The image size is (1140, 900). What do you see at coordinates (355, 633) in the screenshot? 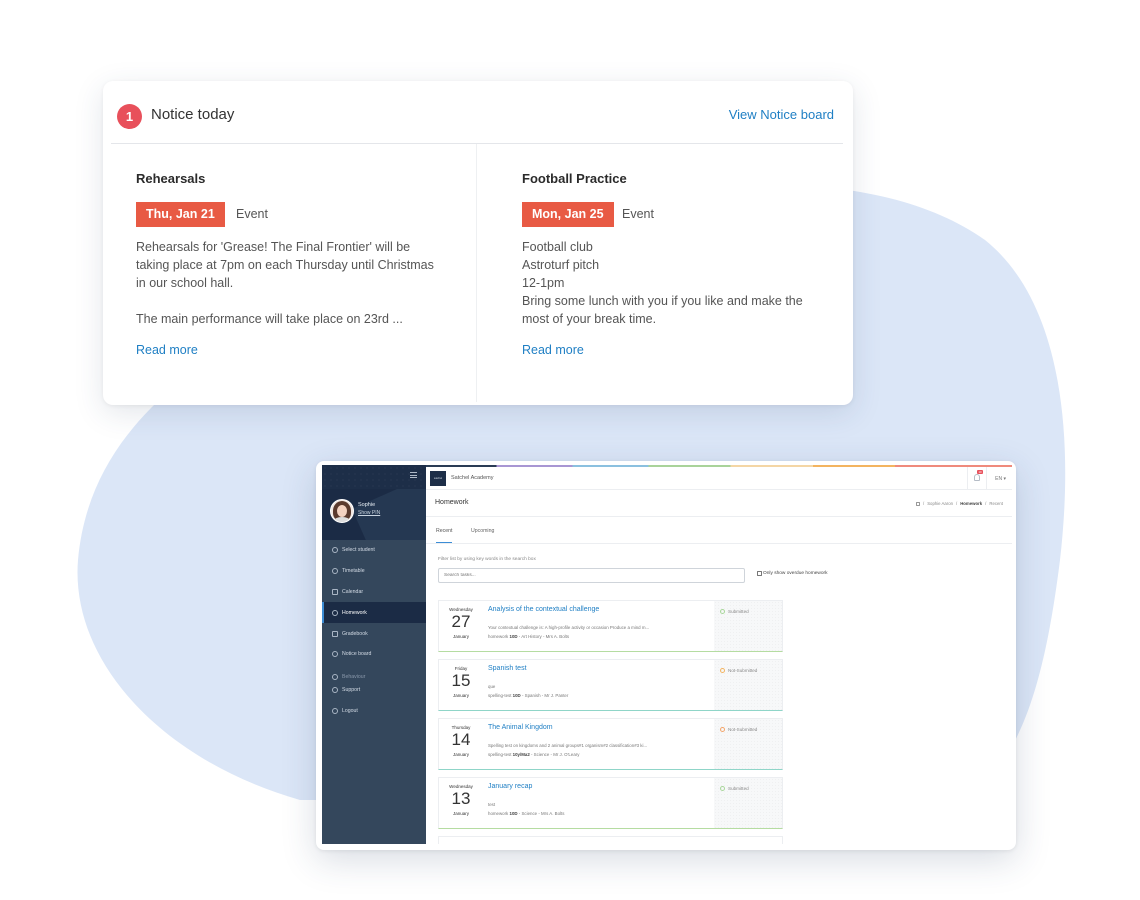
I see `sidebar-item-label: Gradebook` at bounding box center [355, 633].